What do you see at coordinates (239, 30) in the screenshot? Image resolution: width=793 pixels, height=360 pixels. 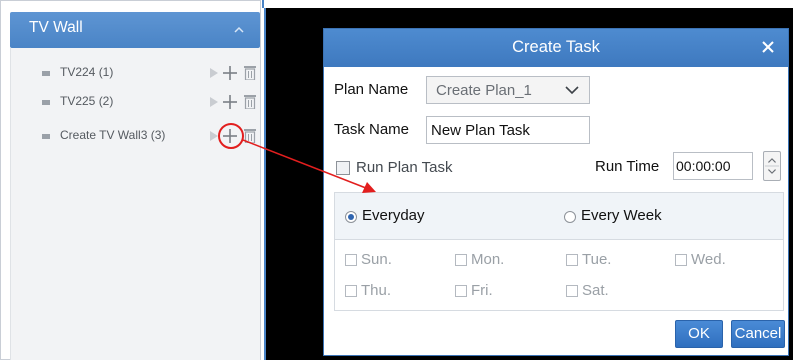 I see `chevron-up-icon` at bounding box center [239, 30].